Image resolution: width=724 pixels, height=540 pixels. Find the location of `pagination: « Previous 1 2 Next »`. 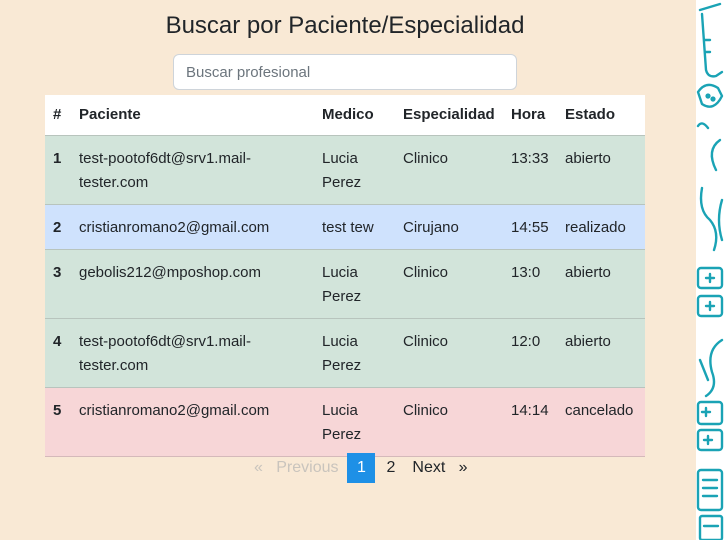

pagination: « Previous 1 2 Next » is located at coordinates (359, 468).